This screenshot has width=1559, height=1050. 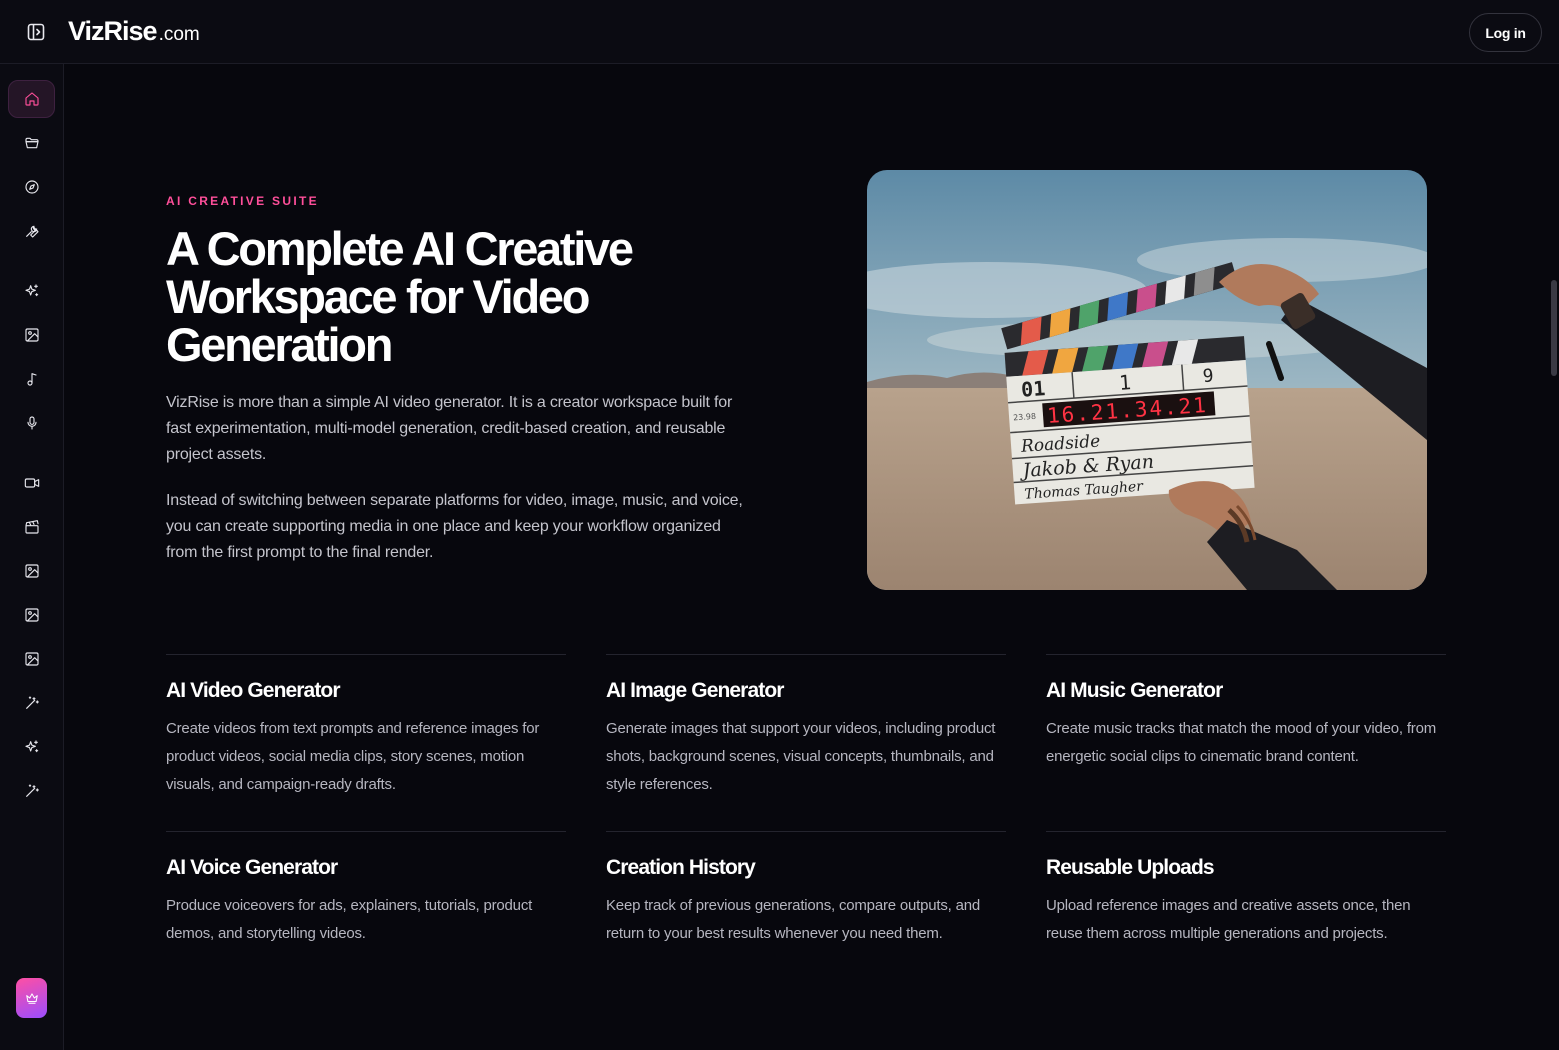 What do you see at coordinates (1134, 690) in the screenshot?
I see `feature-title: AI Music Generator` at bounding box center [1134, 690].